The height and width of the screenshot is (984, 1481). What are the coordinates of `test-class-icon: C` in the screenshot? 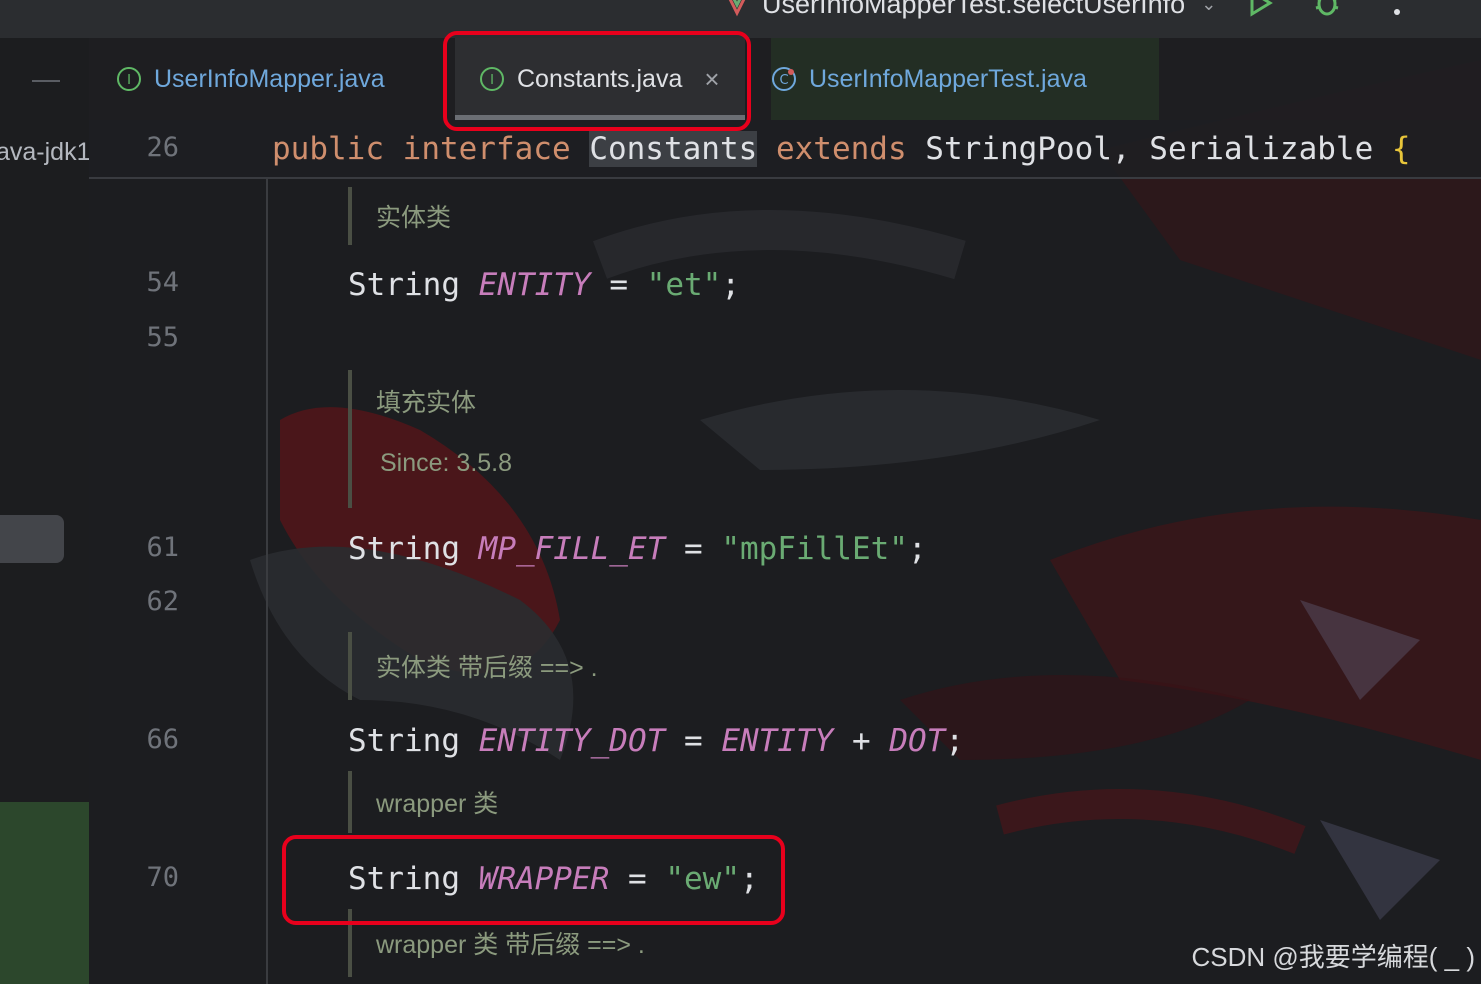 It's located at (784, 79).